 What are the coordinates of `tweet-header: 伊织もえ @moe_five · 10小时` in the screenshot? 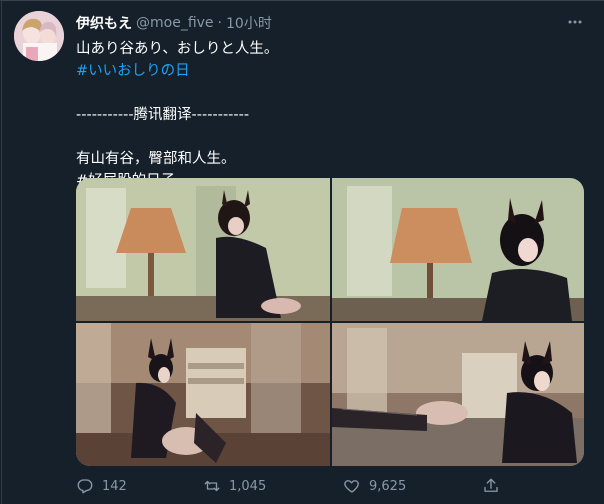 It's located at (174, 23).